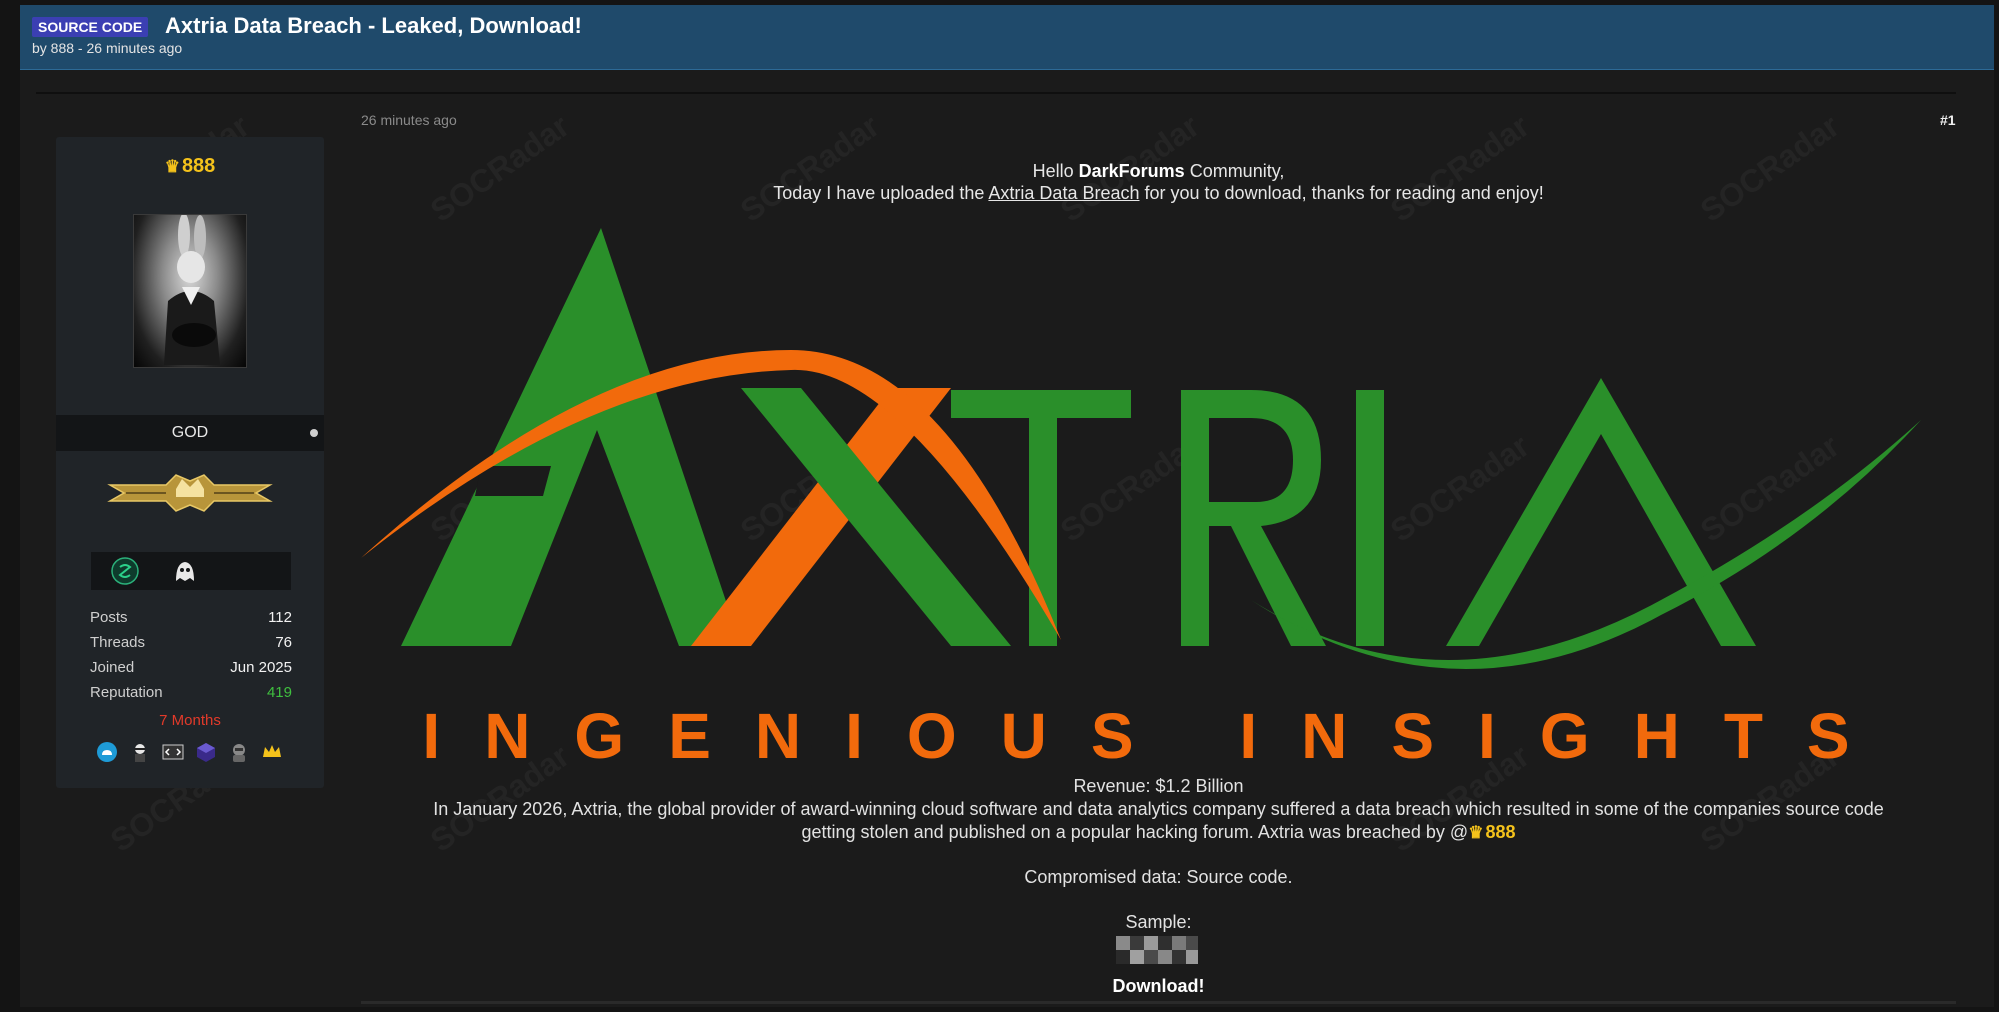 The image size is (1999, 1012). What do you see at coordinates (314, 433) in the screenshot?
I see `online-status-dot` at bounding box center [314, 433].